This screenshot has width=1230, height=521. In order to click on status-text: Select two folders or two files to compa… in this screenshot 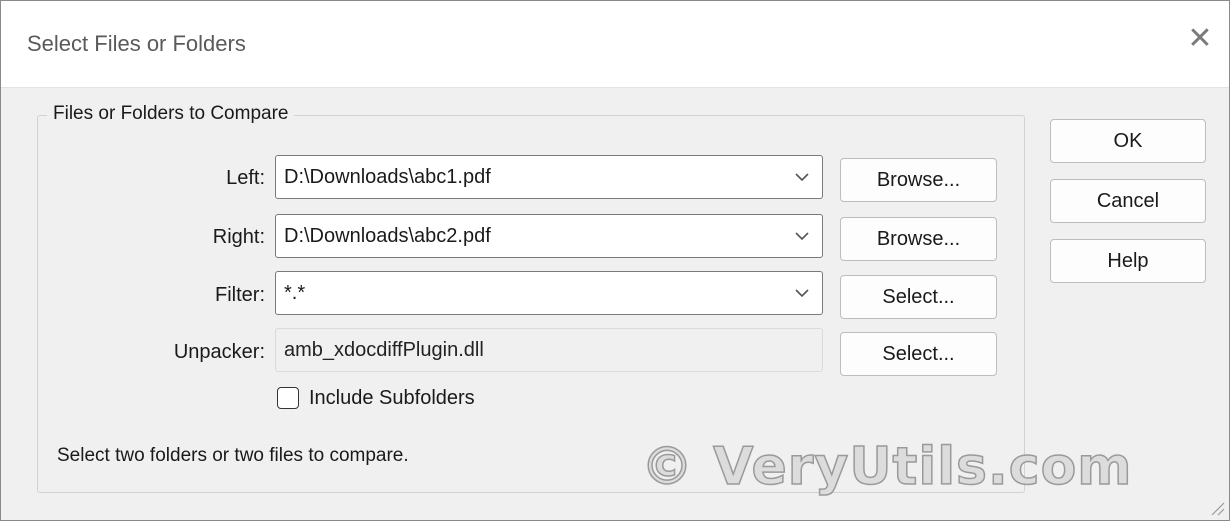, I will do `click(233, 455)`.